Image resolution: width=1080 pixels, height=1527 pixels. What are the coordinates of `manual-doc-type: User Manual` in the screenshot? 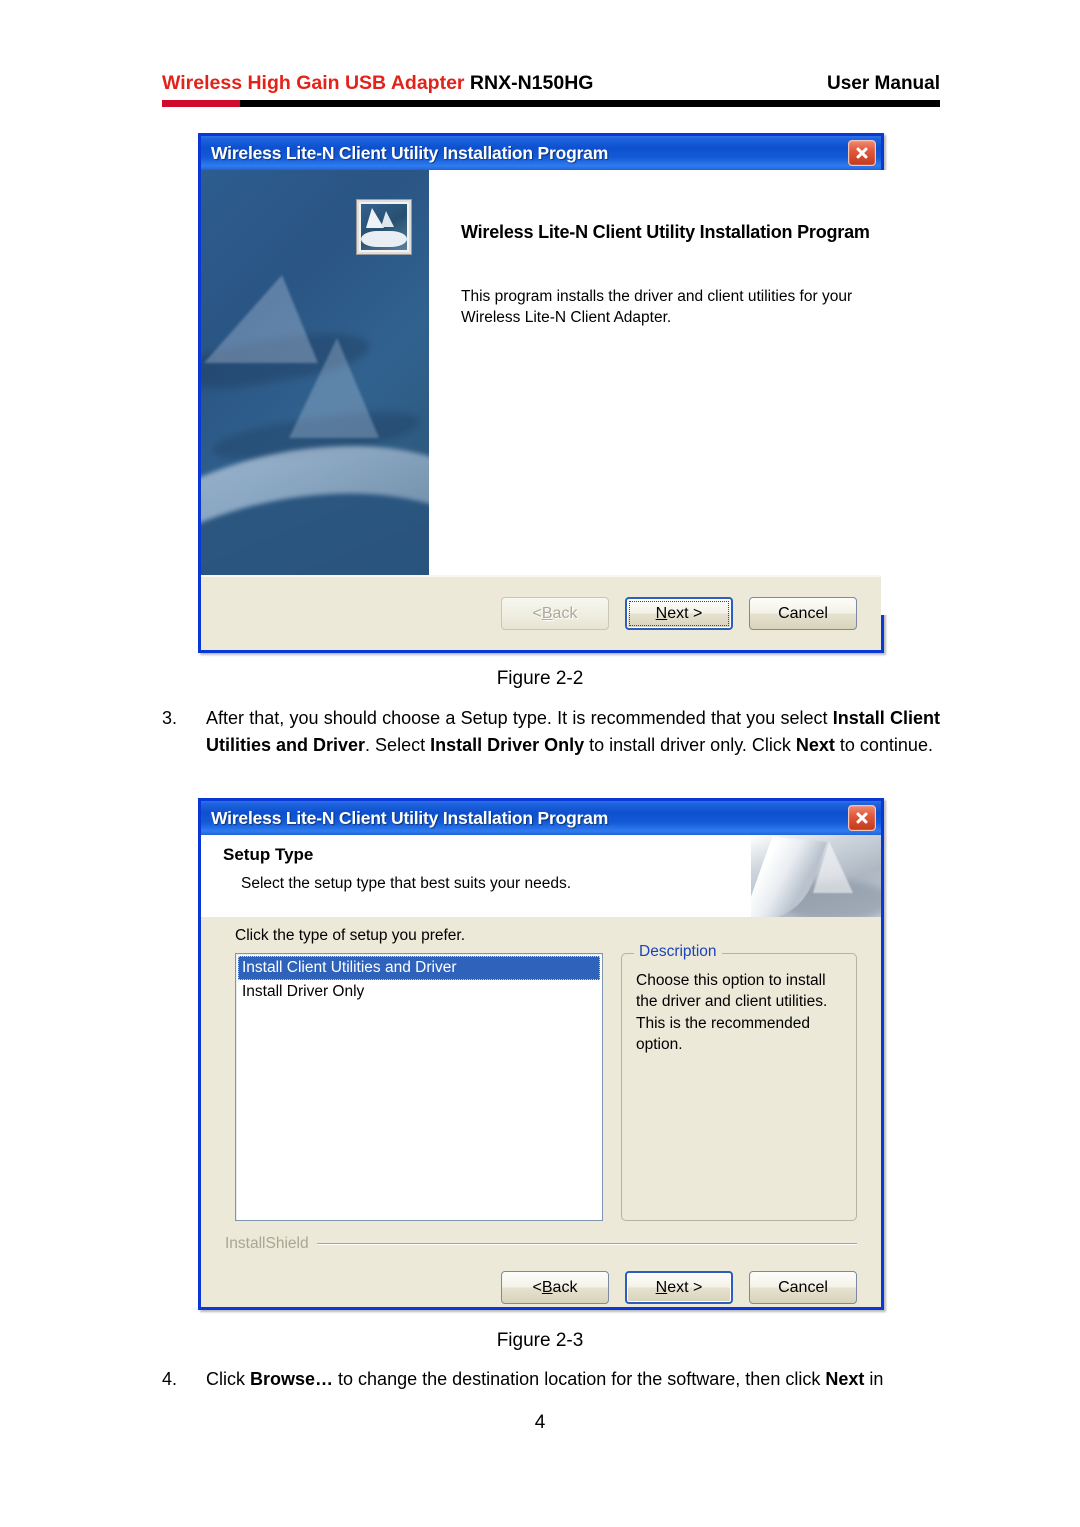 It's located at (883, 83).